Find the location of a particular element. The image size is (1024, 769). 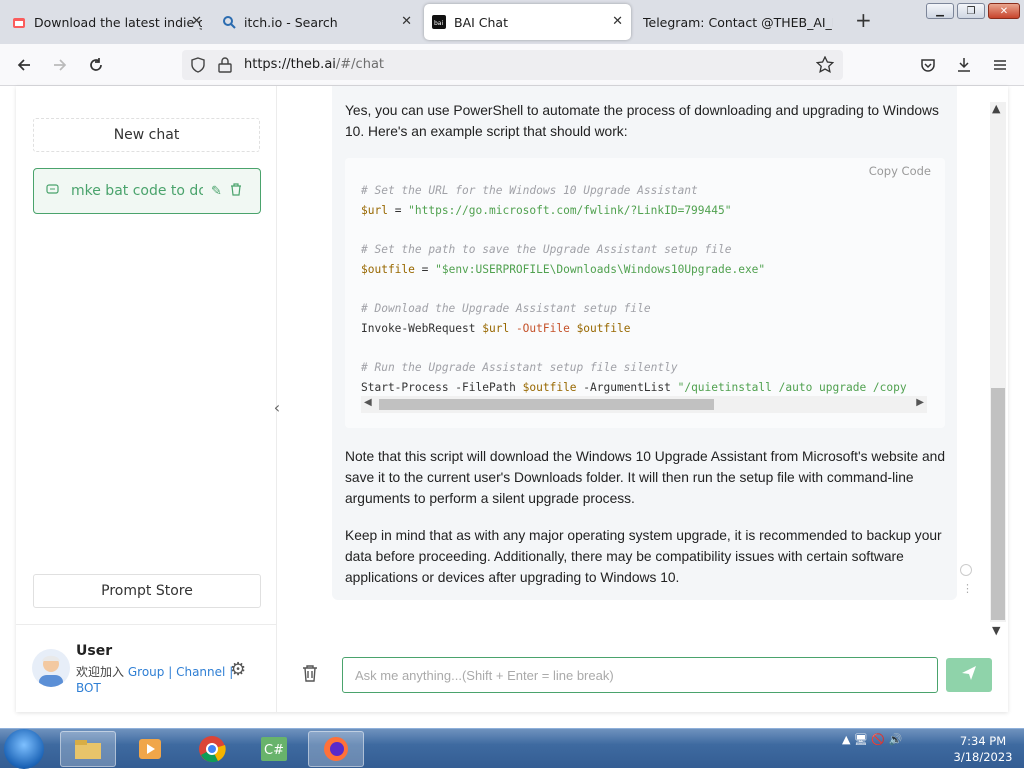

more-options-icon: ⋮ is located at coordinates (967, 588).